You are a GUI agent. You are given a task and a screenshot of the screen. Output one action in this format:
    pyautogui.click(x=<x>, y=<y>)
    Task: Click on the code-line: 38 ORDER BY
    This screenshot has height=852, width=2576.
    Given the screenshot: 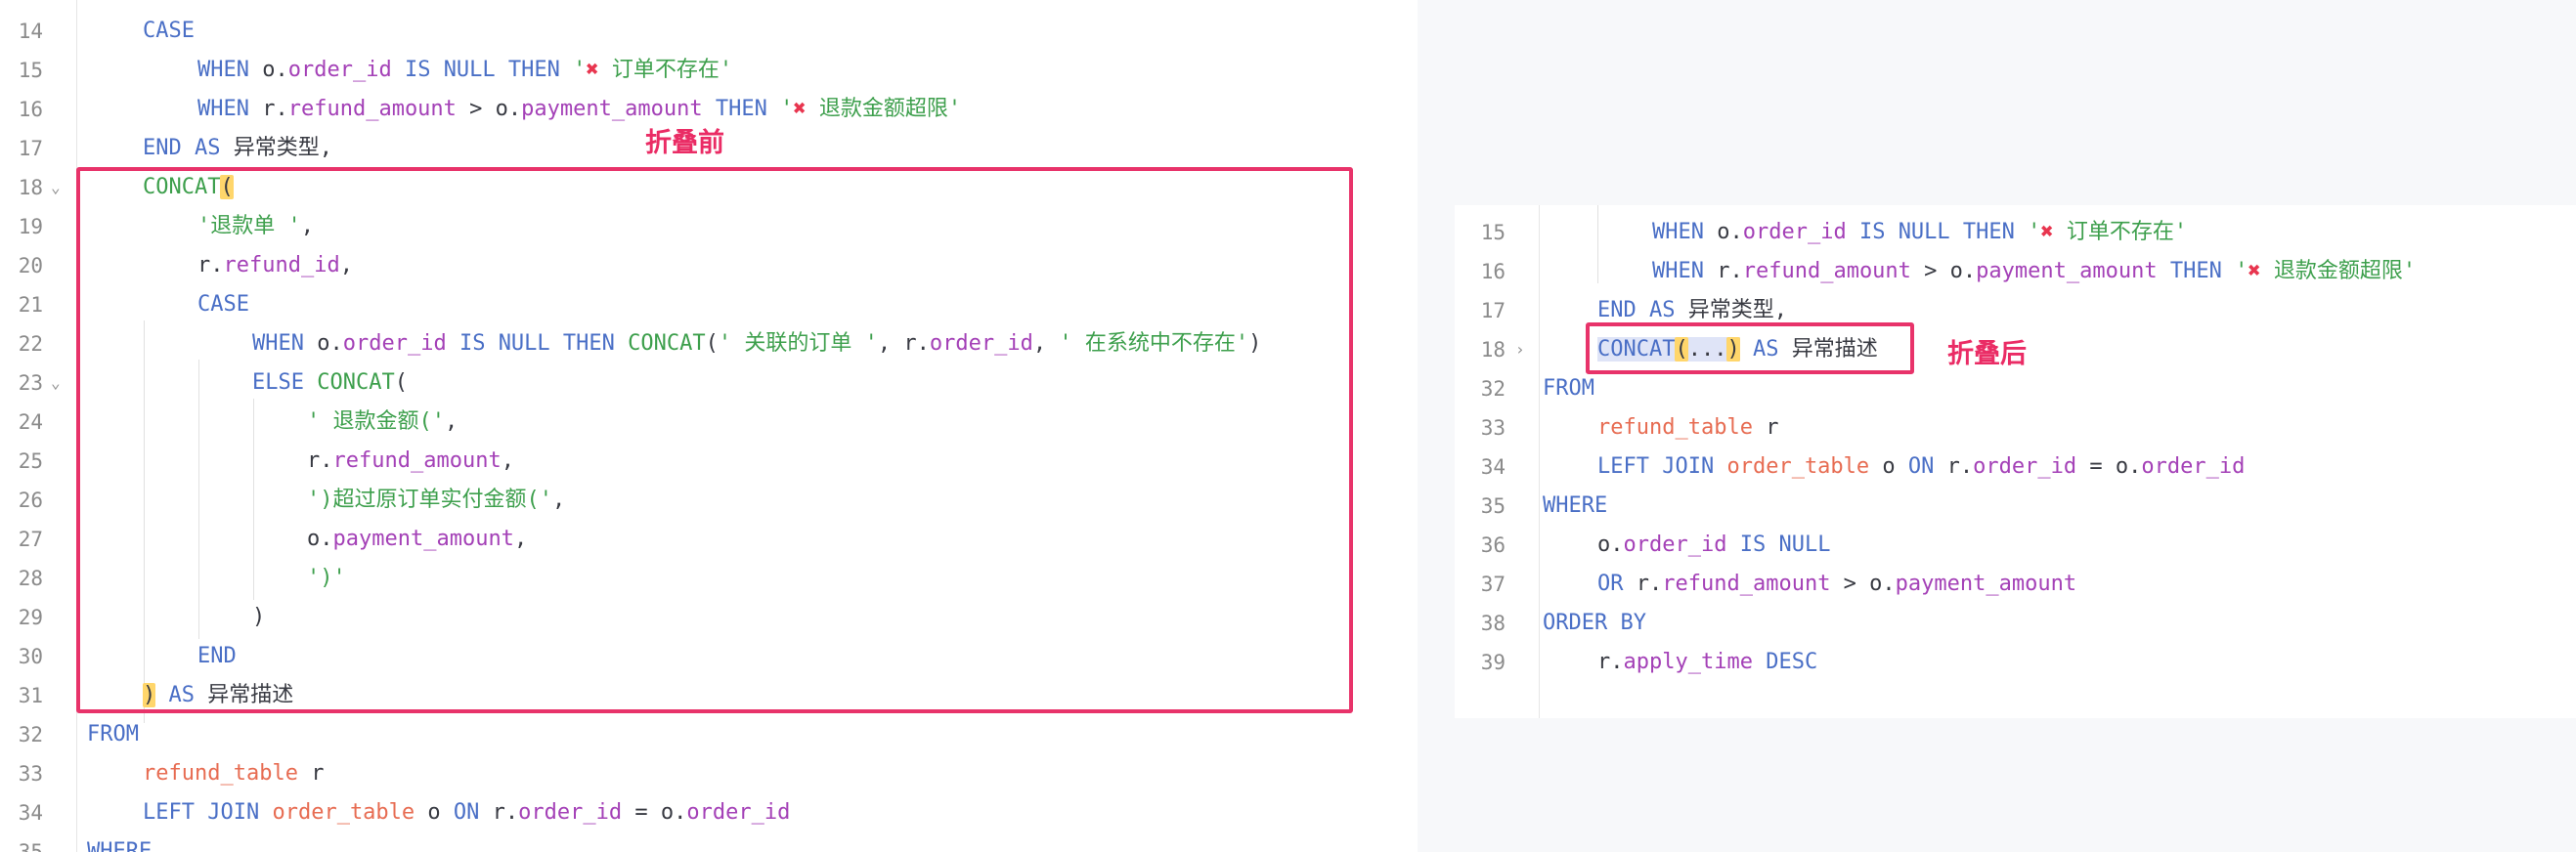 What is the action you would take?
    pyautogui.click(x=1550, y=623)
    